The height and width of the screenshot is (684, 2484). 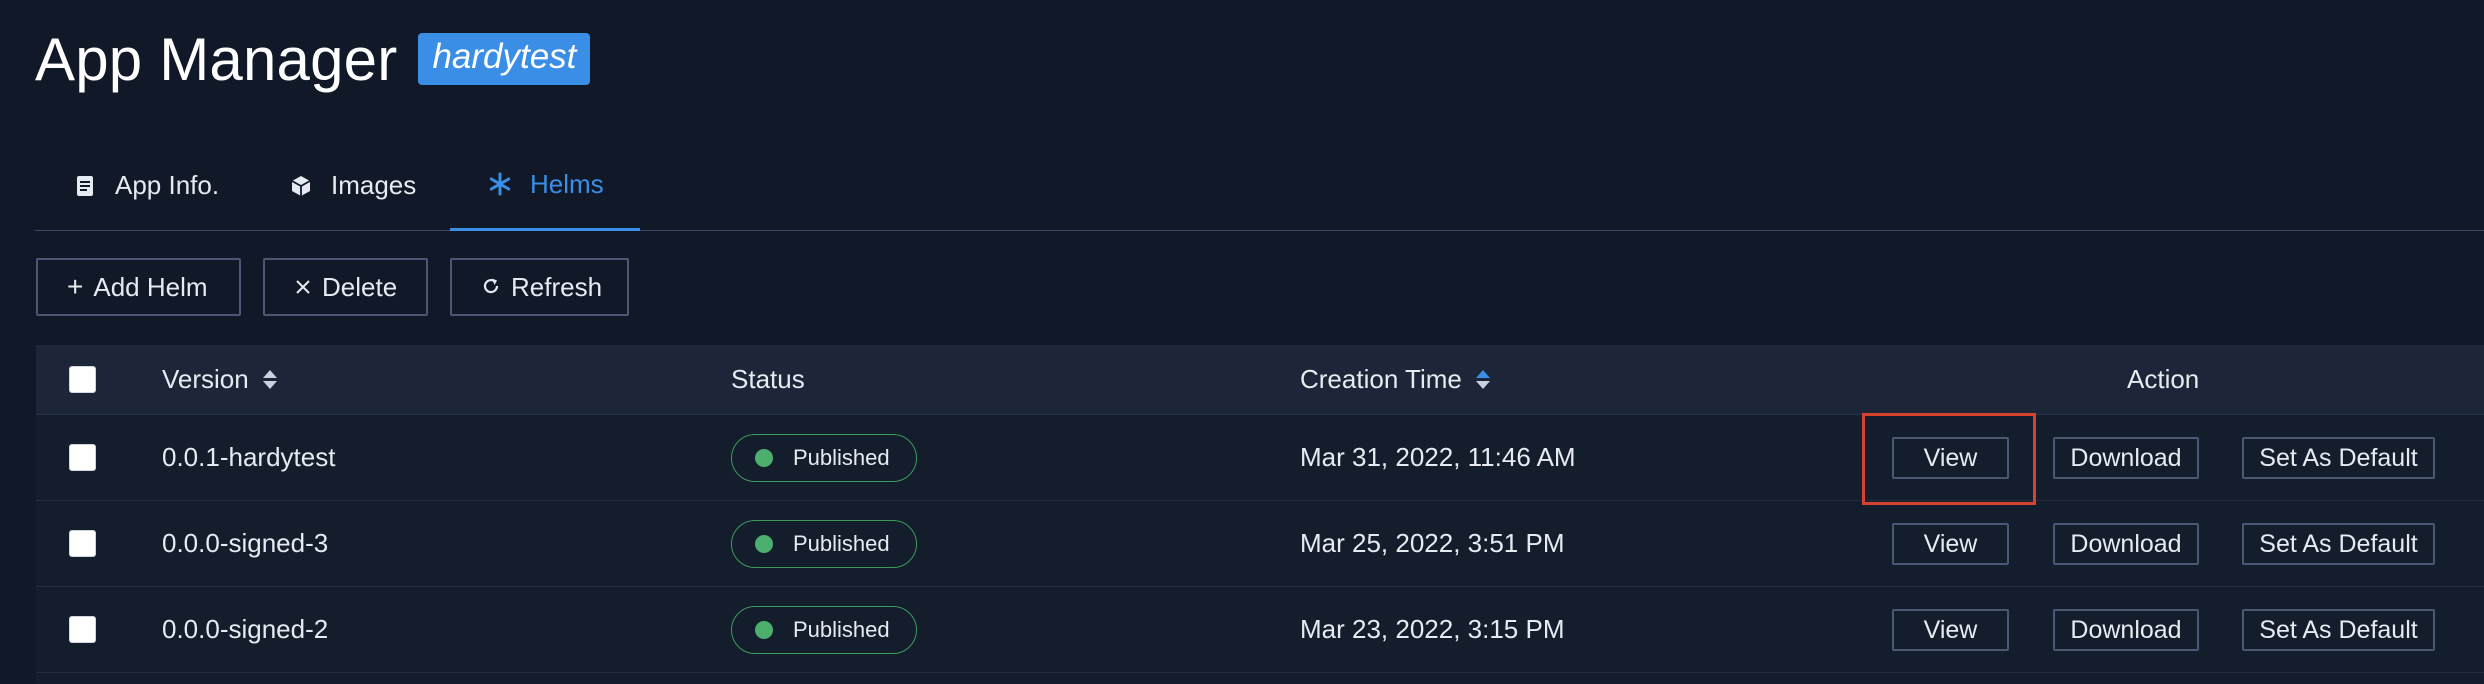 I want to click on creation-time-cell: Mar 23, 2022, 3:15 PM, so click(x=1432, y=629).